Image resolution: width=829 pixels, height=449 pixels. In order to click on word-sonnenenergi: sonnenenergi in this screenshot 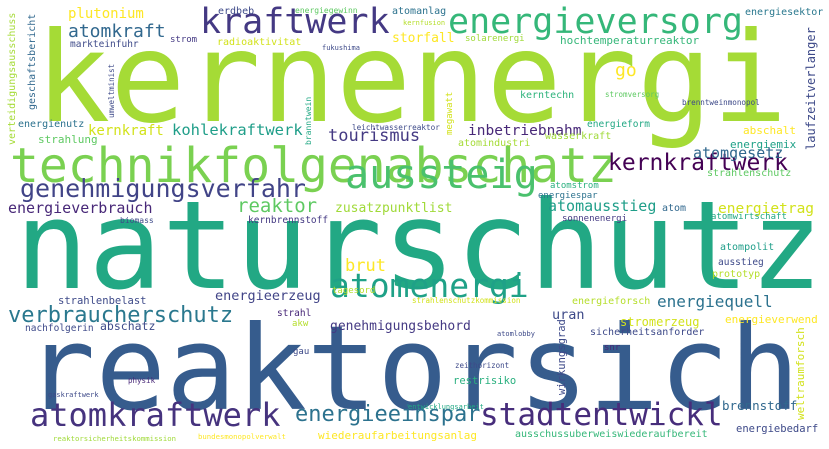, I will do `click(595, 218)`.